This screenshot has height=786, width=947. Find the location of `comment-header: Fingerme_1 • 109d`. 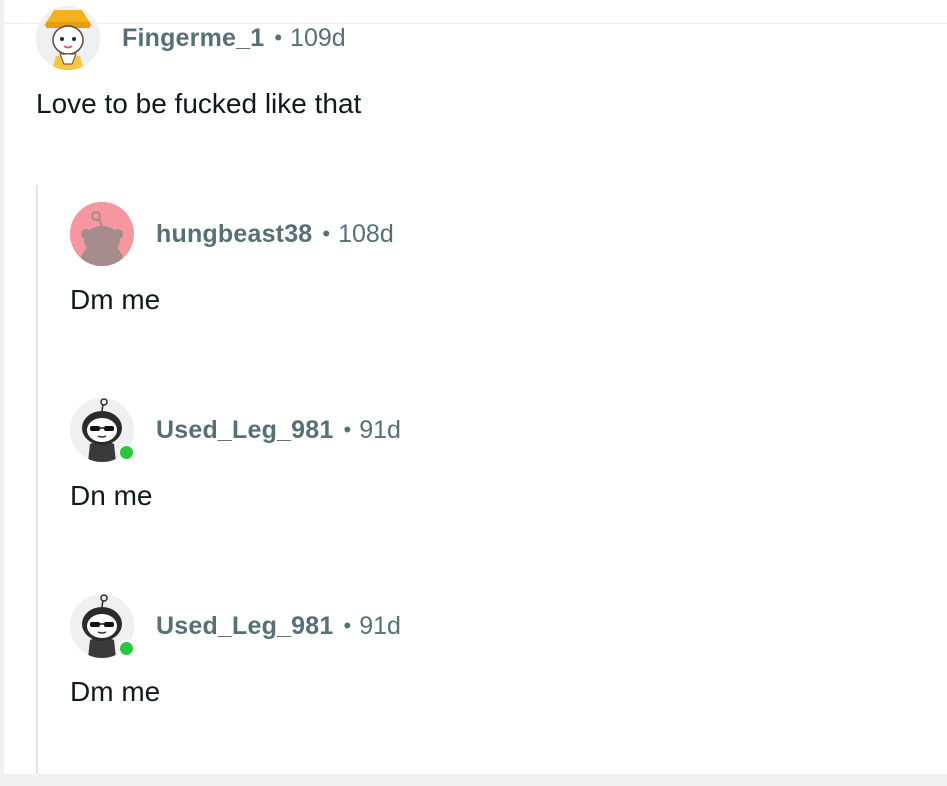

comment-header: Fingerme_1 • 109d is located at coordinates (191, 38).